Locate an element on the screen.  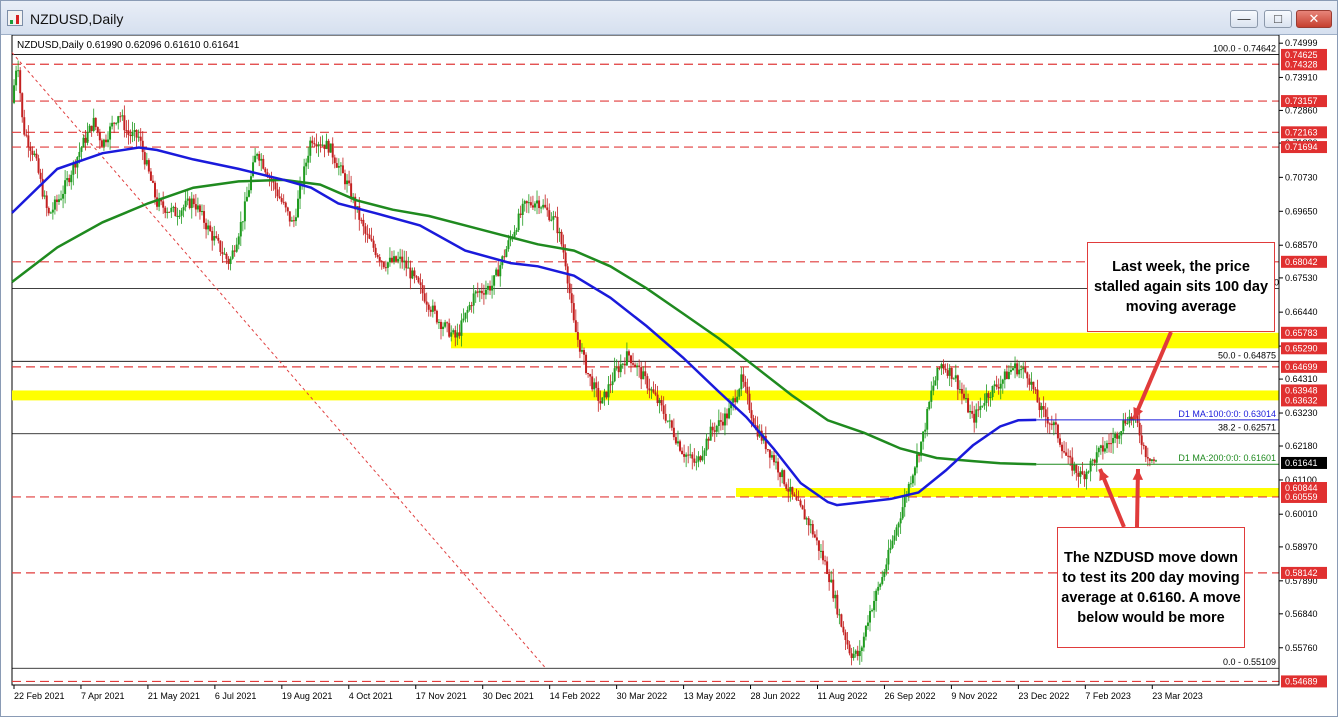
price-tick-label: 0.64310 is located at coordinates (1301, 379).